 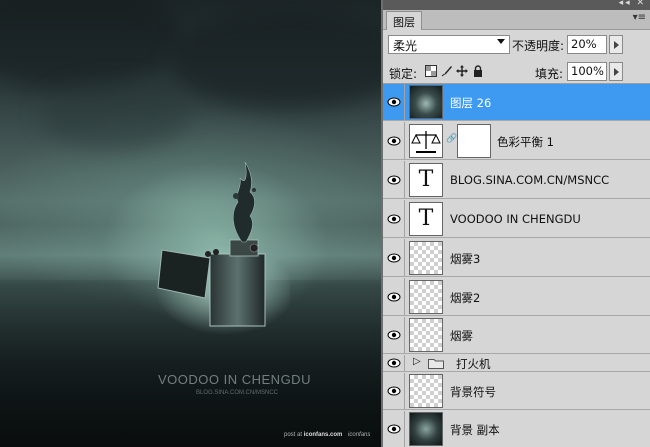 What do you see at coordinates (474, 141) in the screenshot?
I see `layer-mask-thumbnail` at bounding box center [474, 141].